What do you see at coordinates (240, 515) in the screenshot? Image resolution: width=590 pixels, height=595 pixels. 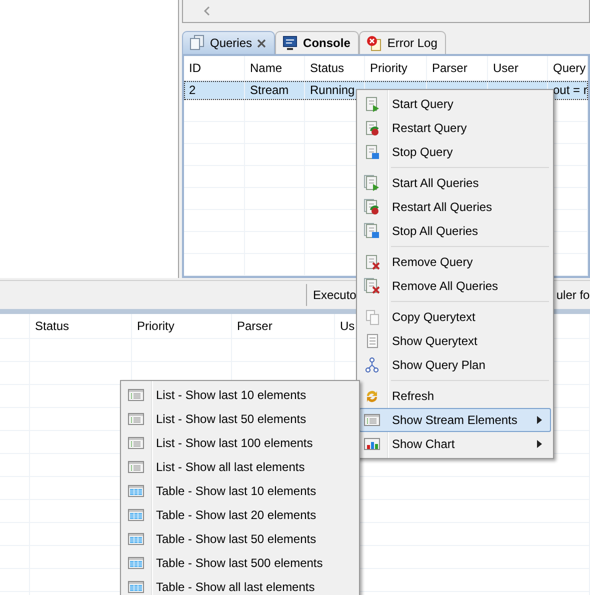 I see `menu-item: Table - Show last 20 elements` at bounding box center [240, 515].